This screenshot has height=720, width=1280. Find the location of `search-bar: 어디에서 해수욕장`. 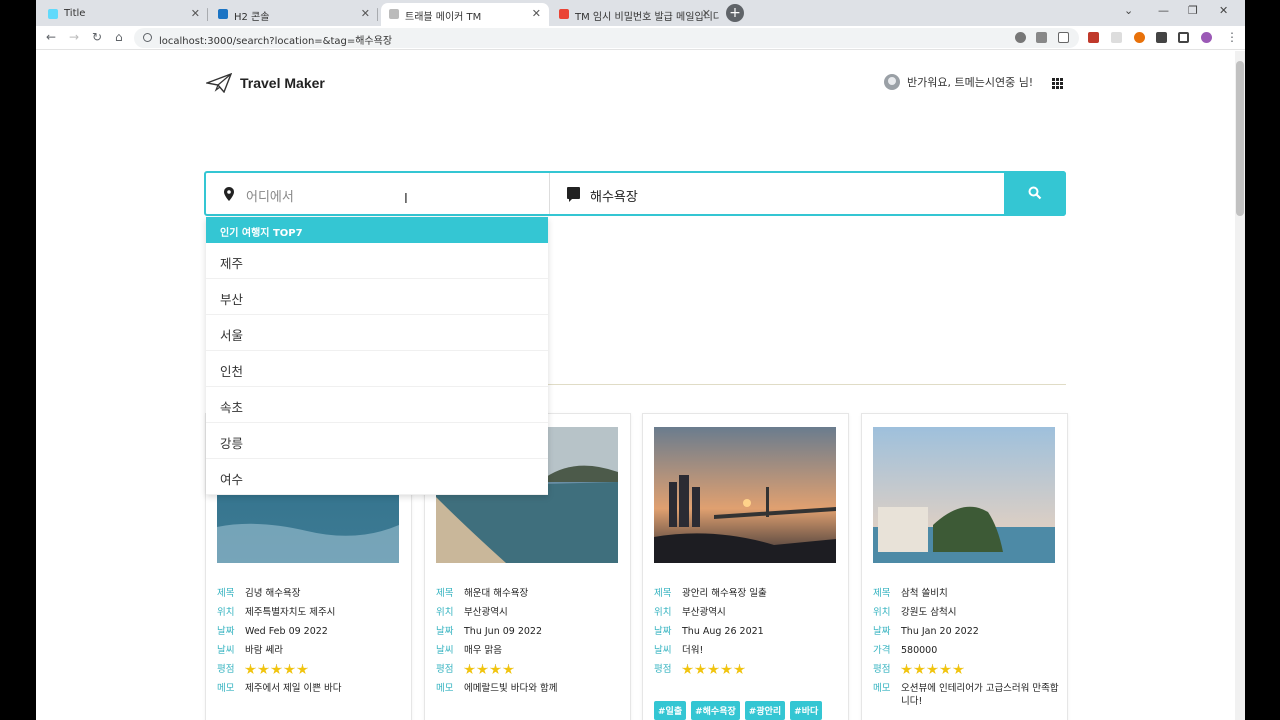

search-bar: 어디에서 해수욕장 is located at coordinates (635, 193).